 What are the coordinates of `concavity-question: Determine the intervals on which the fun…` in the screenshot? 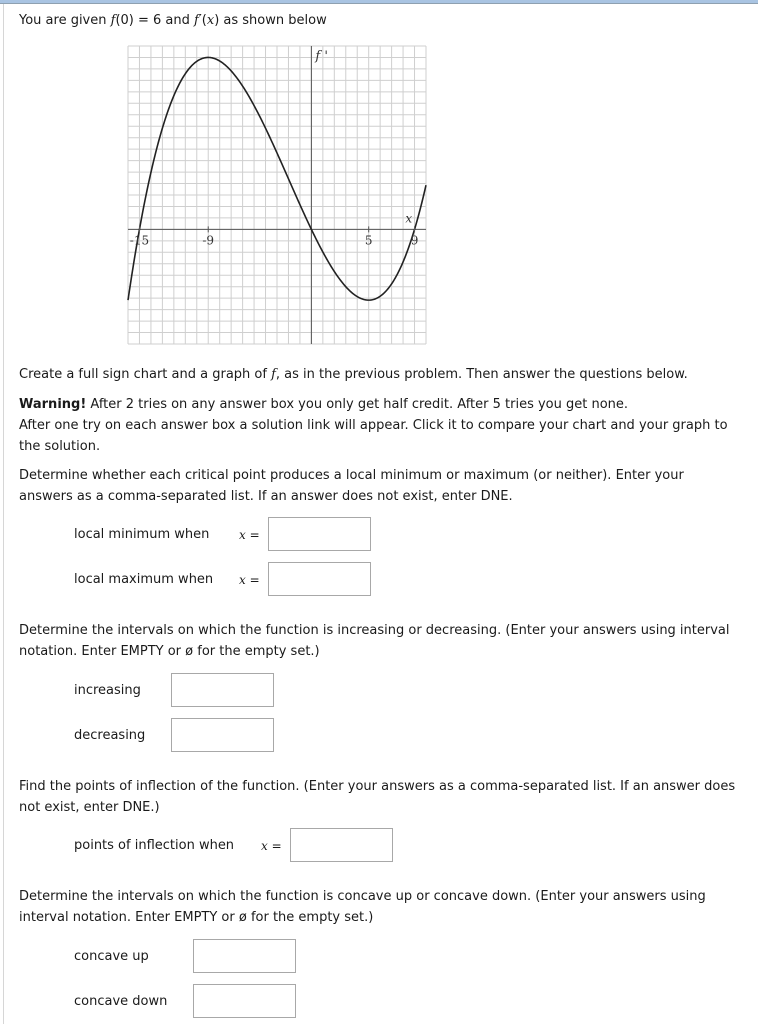 It's located at (362, 907).